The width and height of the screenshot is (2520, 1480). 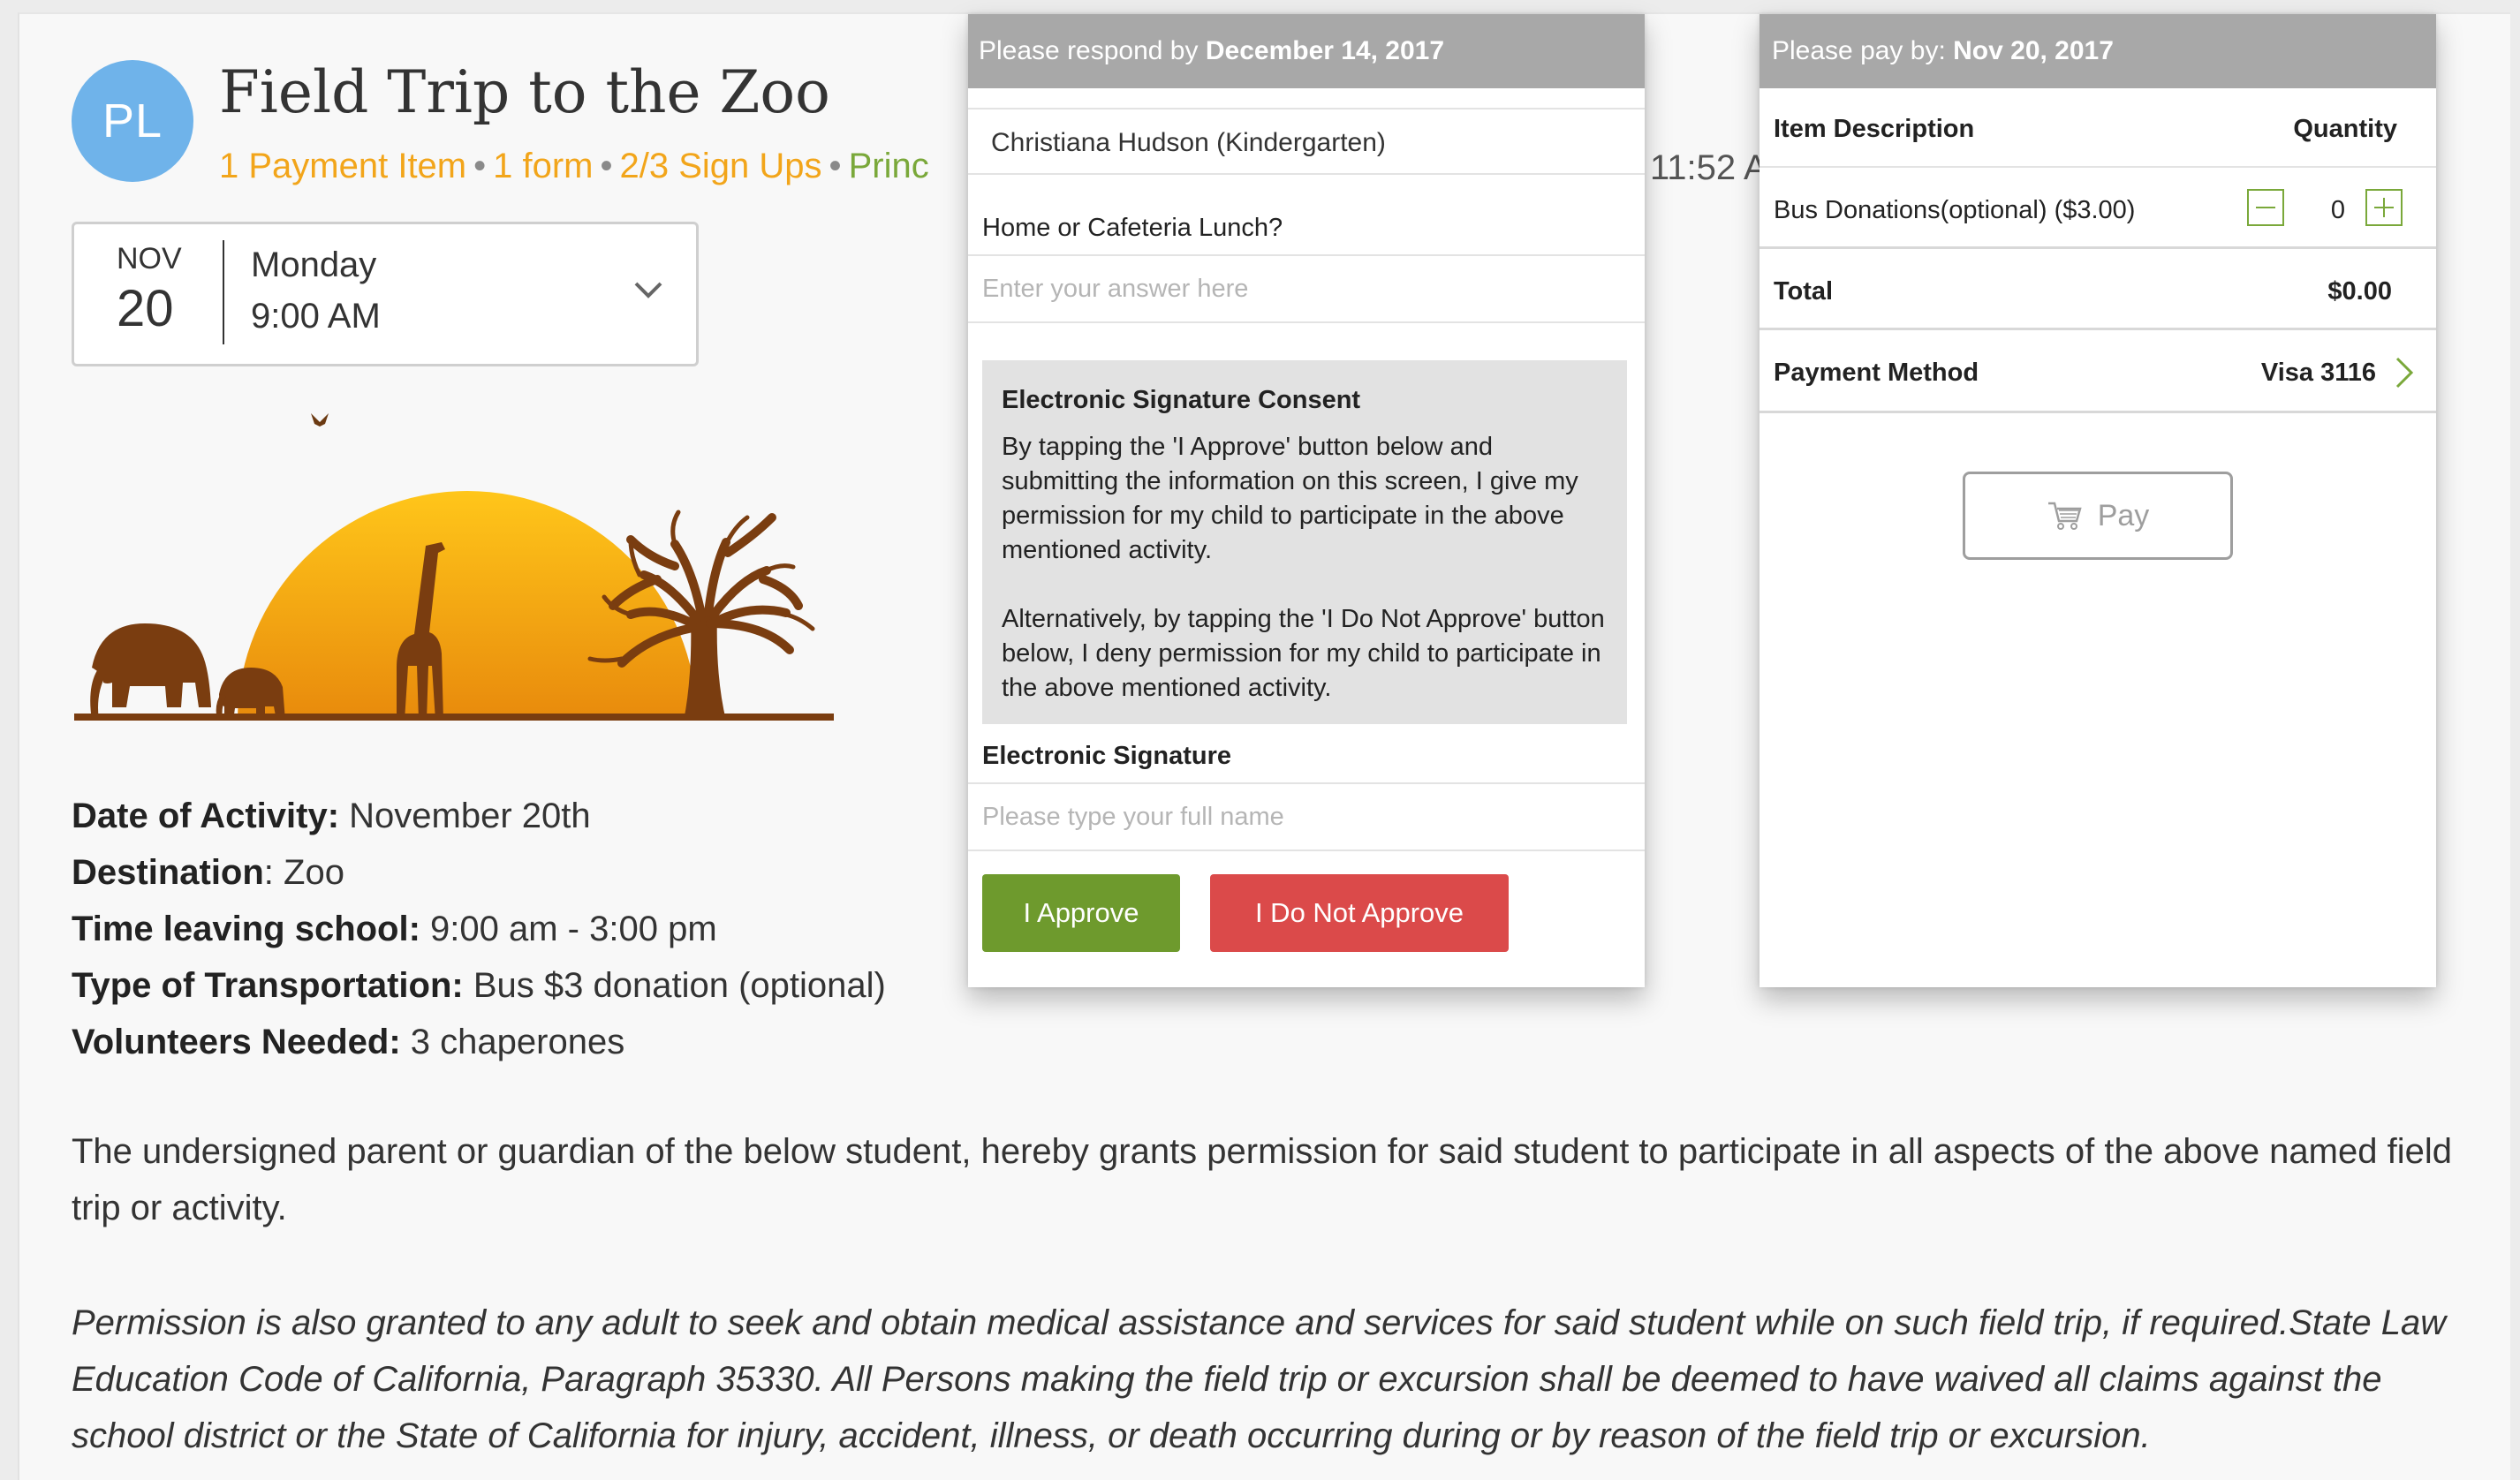 What do you see at coordinates (1306, 141) in the screenshot?
I see `student-selector: Christiana Hudson (Kindergarten)` at bounding box center [1306, 141].